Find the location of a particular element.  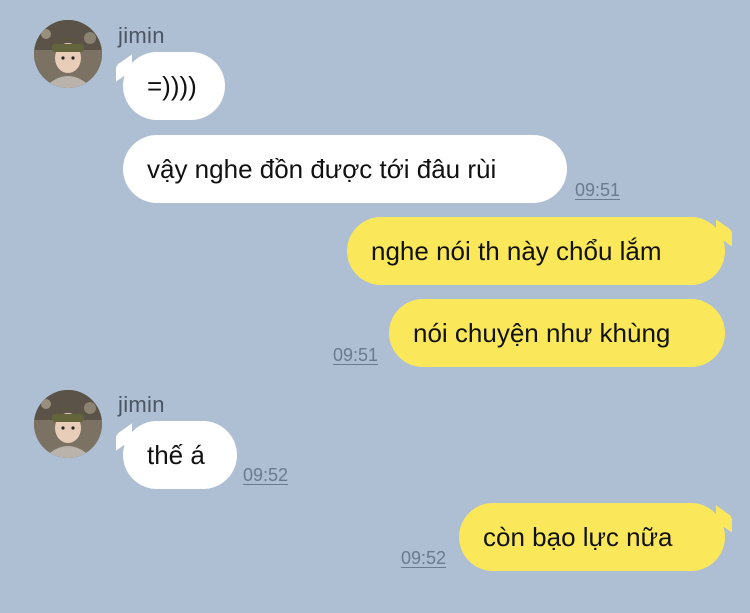

message-bubble: còn bạo lực nữa is located at coordinates (592, 537).